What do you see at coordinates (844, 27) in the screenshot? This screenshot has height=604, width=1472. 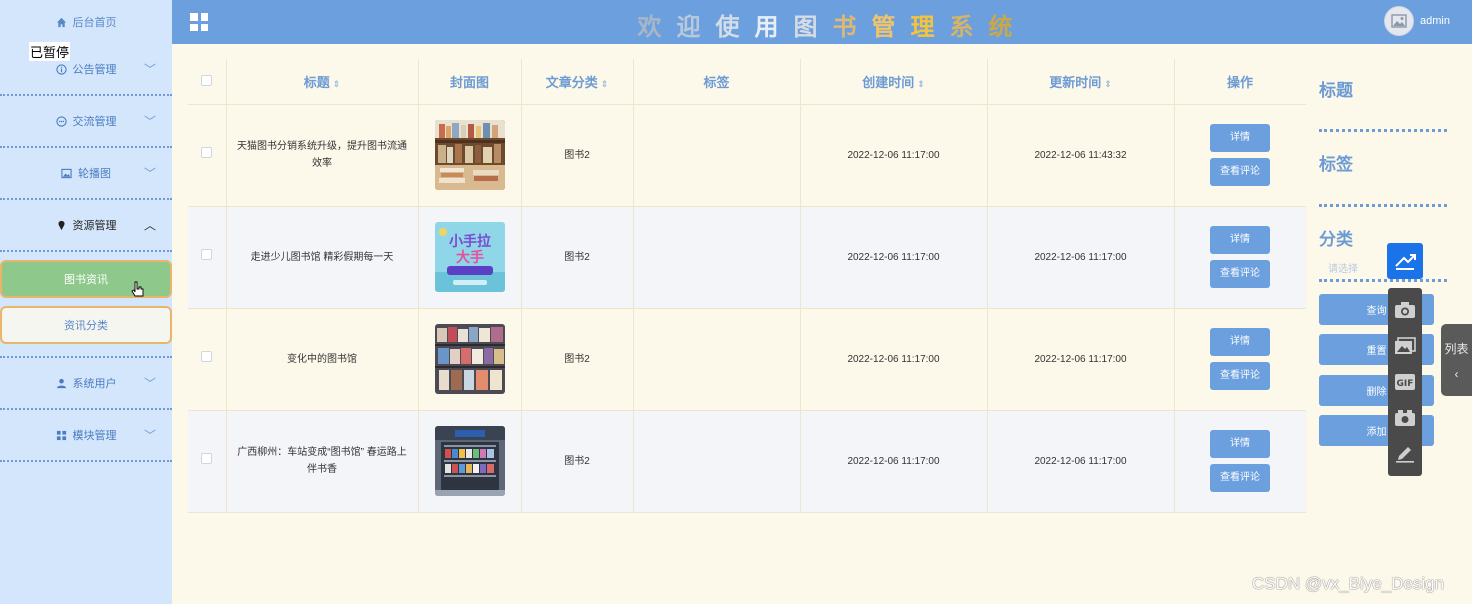 I see `title-char: 书` at bounding box center [844, 27].